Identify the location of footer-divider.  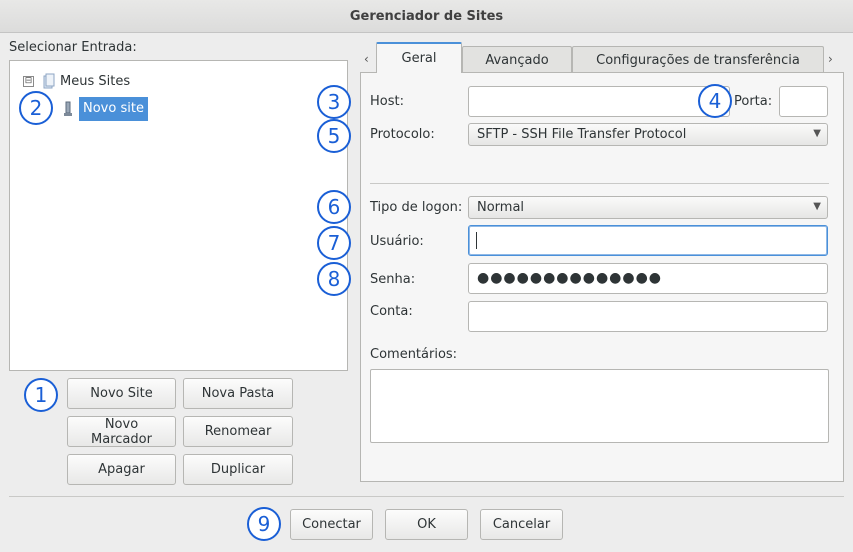
(426, 496).